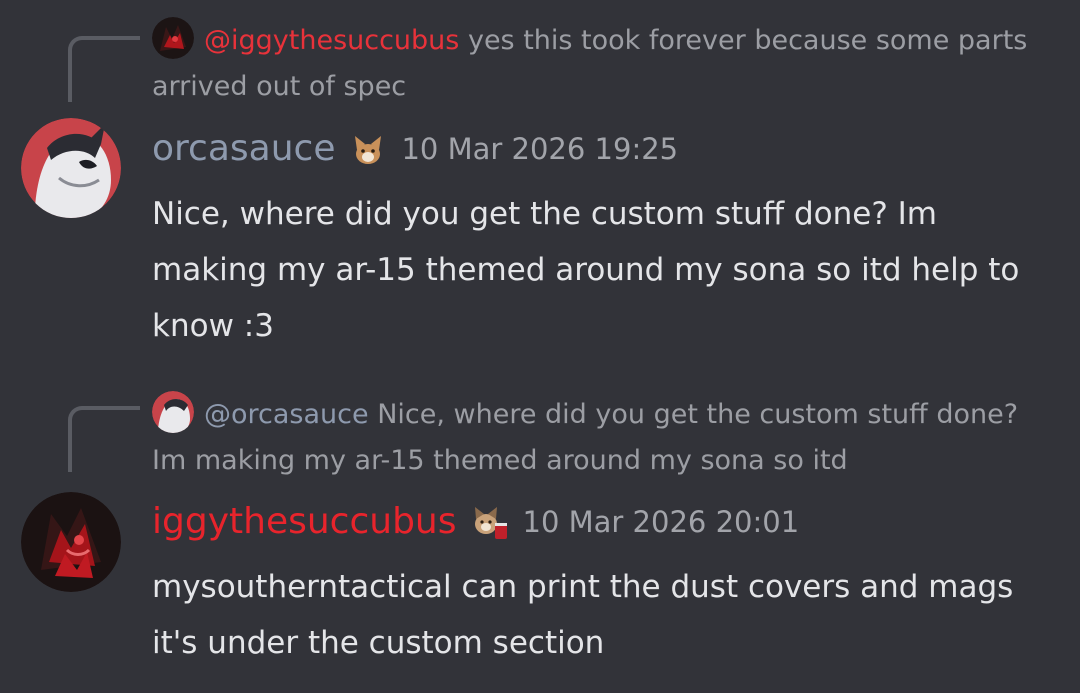 This screenshot has height=693, width=1080. I want to click on message-header: iggythesuccubus 10 Mar 2026 20:01, so click(475, 521).